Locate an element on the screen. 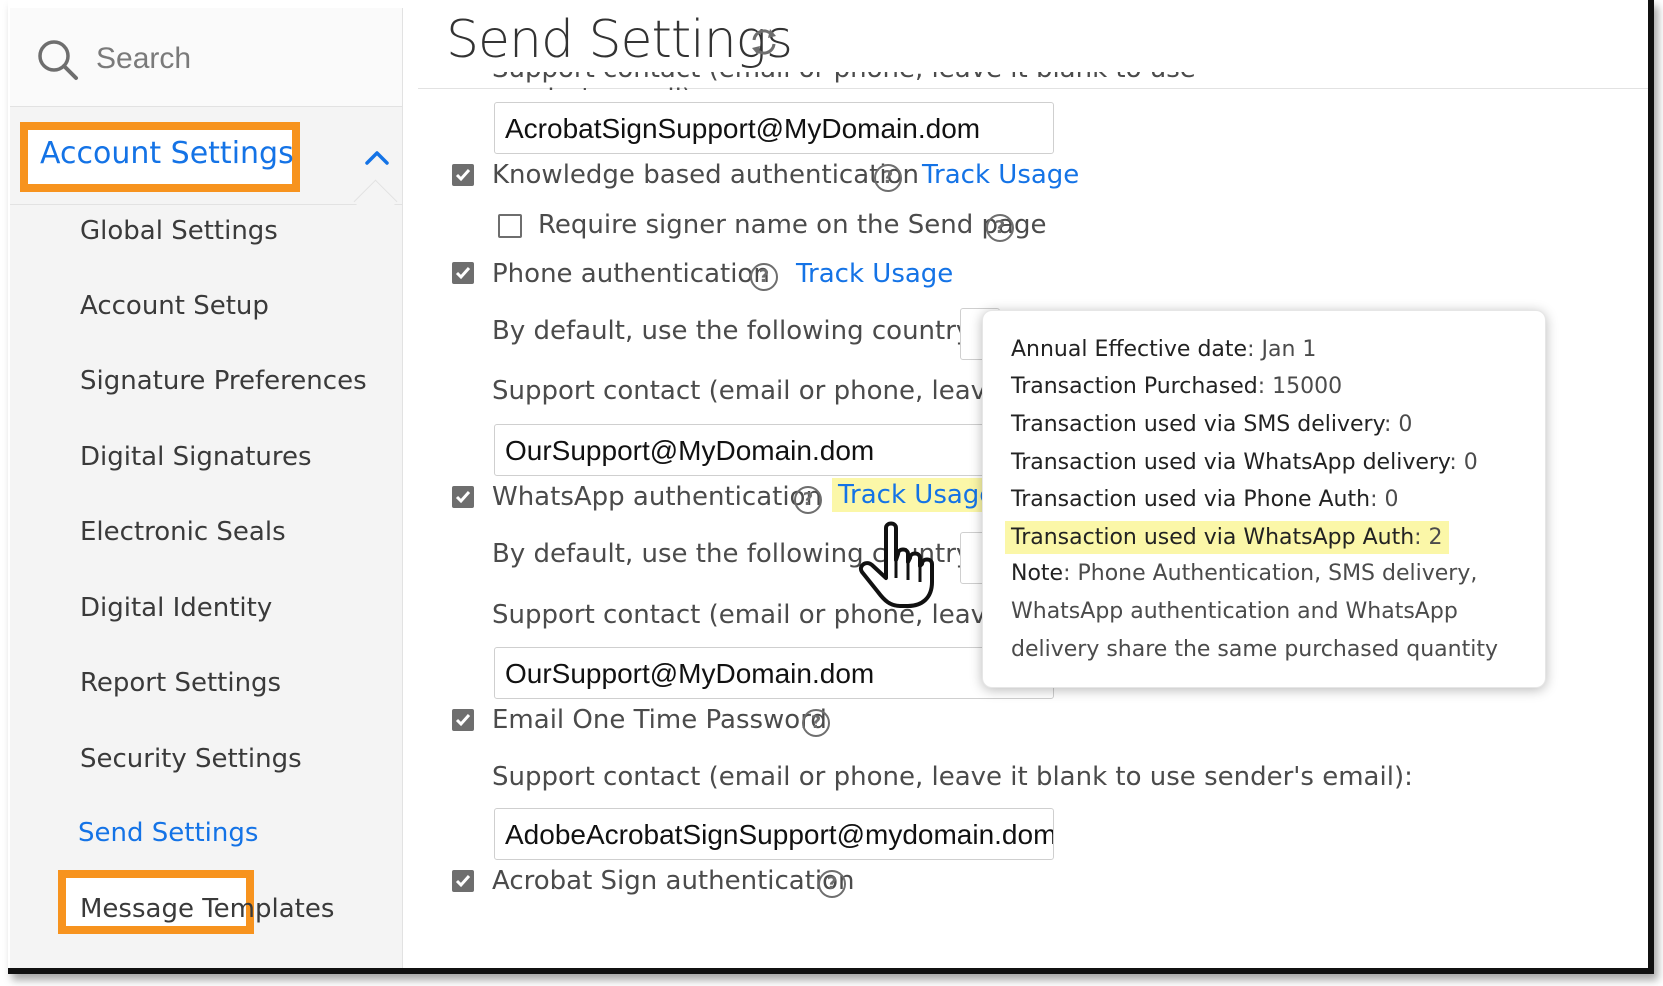  sidebar-item-send-settings: Send Settings is located at coordinates (168, 833).